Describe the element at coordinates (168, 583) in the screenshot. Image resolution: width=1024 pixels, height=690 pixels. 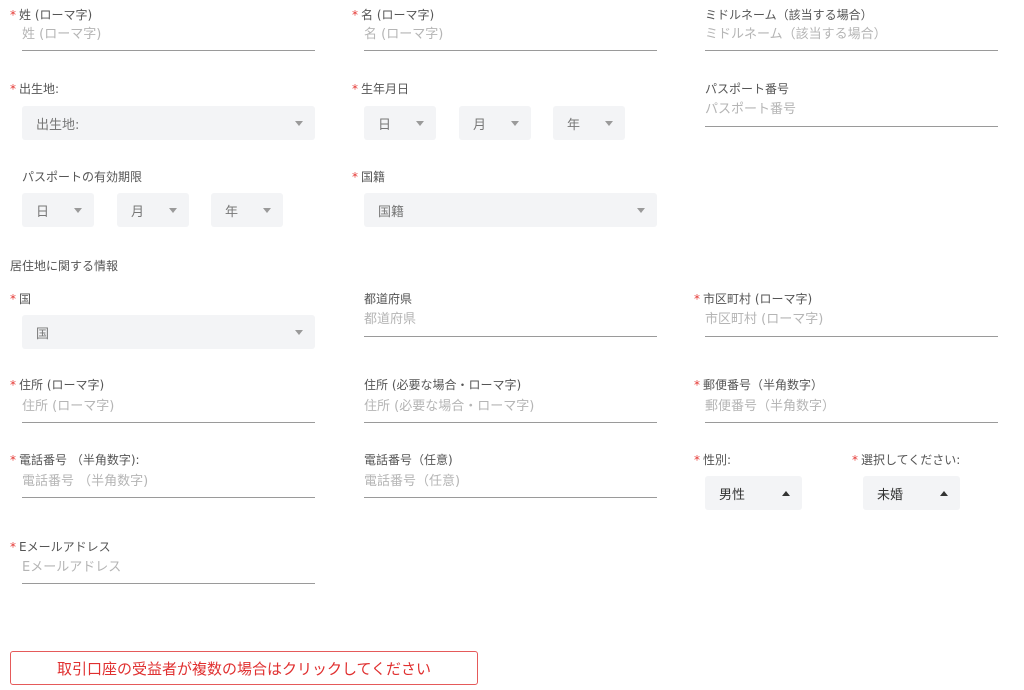
I see `email-underline` at that location.